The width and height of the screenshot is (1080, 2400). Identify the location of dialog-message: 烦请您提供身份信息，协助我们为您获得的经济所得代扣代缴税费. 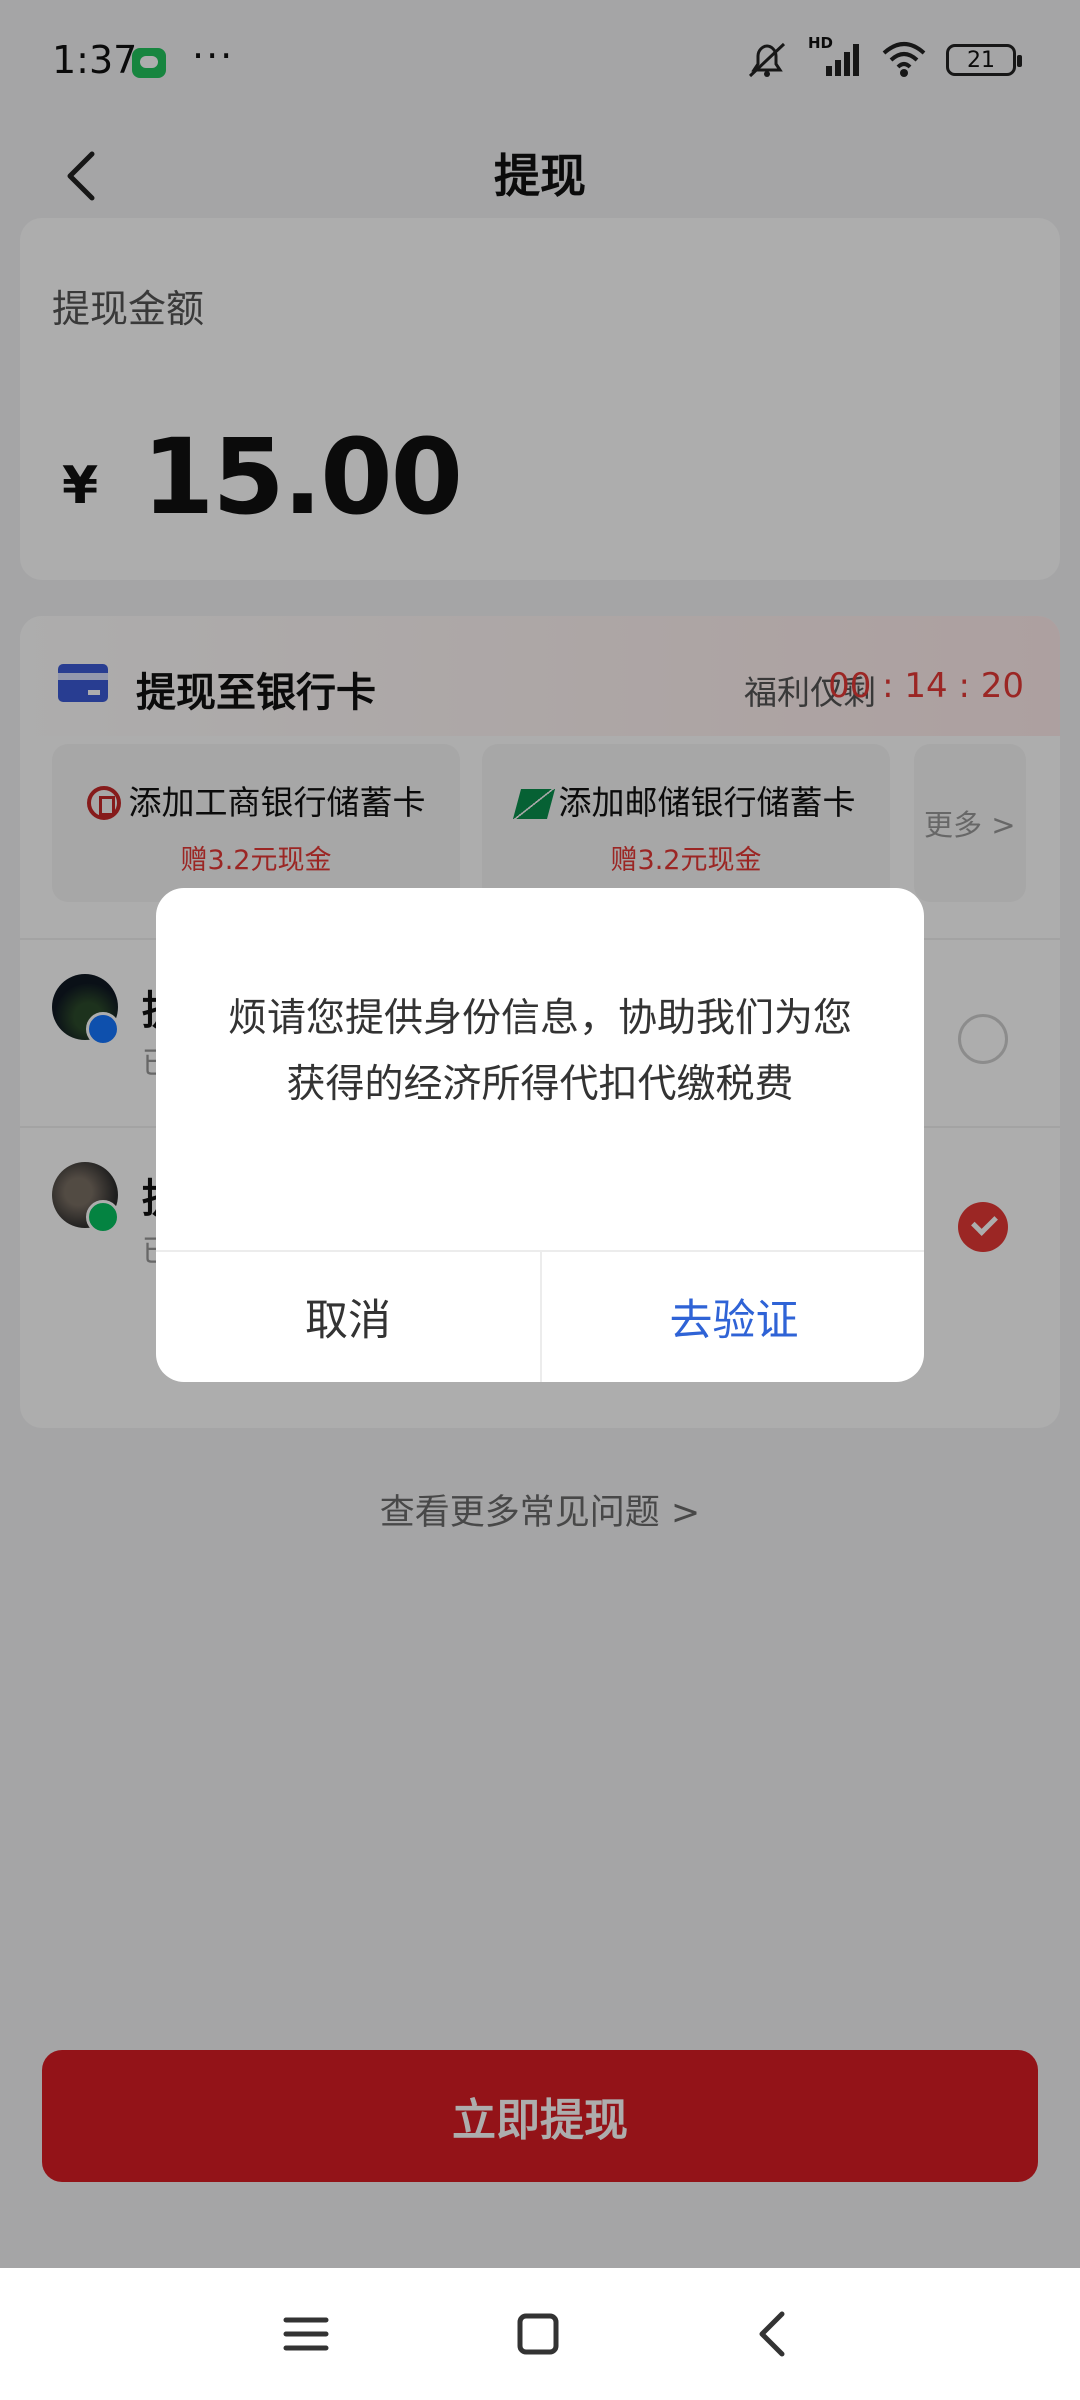
(540, 1051).